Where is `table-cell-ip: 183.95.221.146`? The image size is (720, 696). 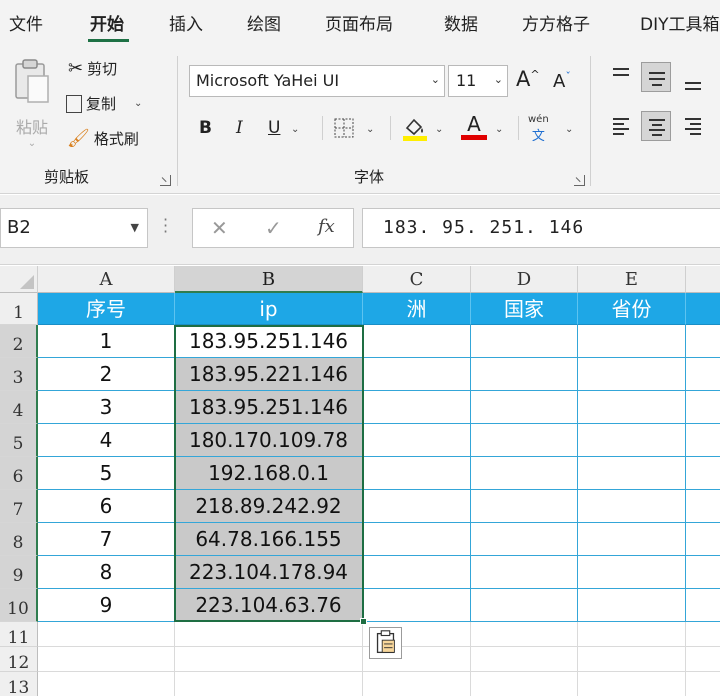 table-cell-ip: 183.95.221.146 is located at coordinates (269, 374).